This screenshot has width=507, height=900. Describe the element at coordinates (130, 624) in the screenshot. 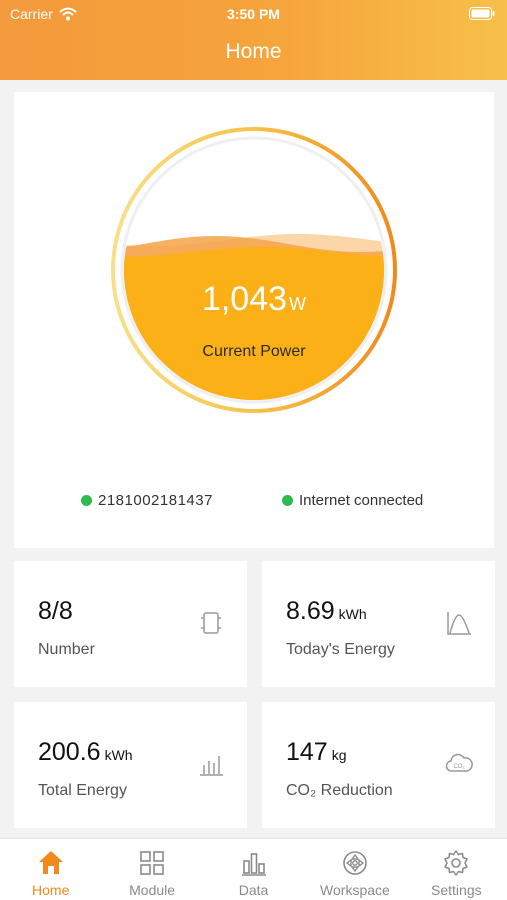

I see `stat-card-number: 8/8 Number` at that location.